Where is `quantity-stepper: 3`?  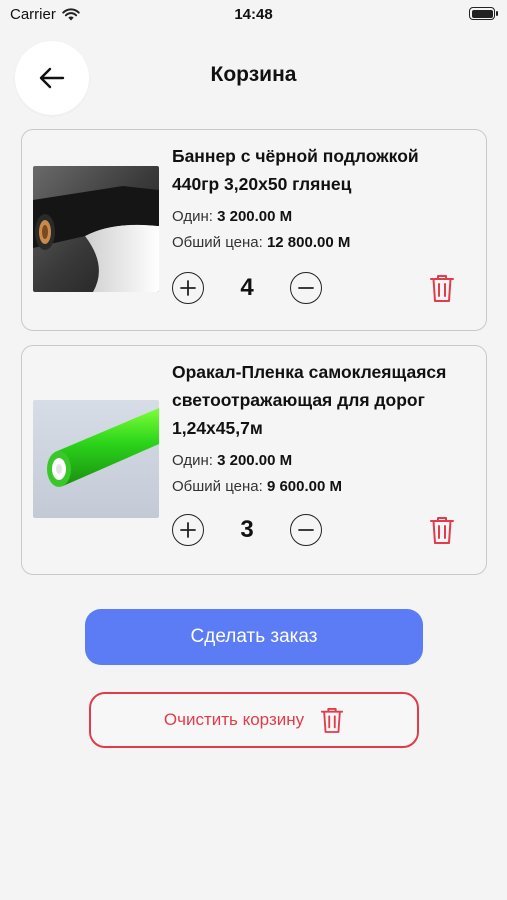 quantity-stepper: 3 is located at coordinates (321, 530).